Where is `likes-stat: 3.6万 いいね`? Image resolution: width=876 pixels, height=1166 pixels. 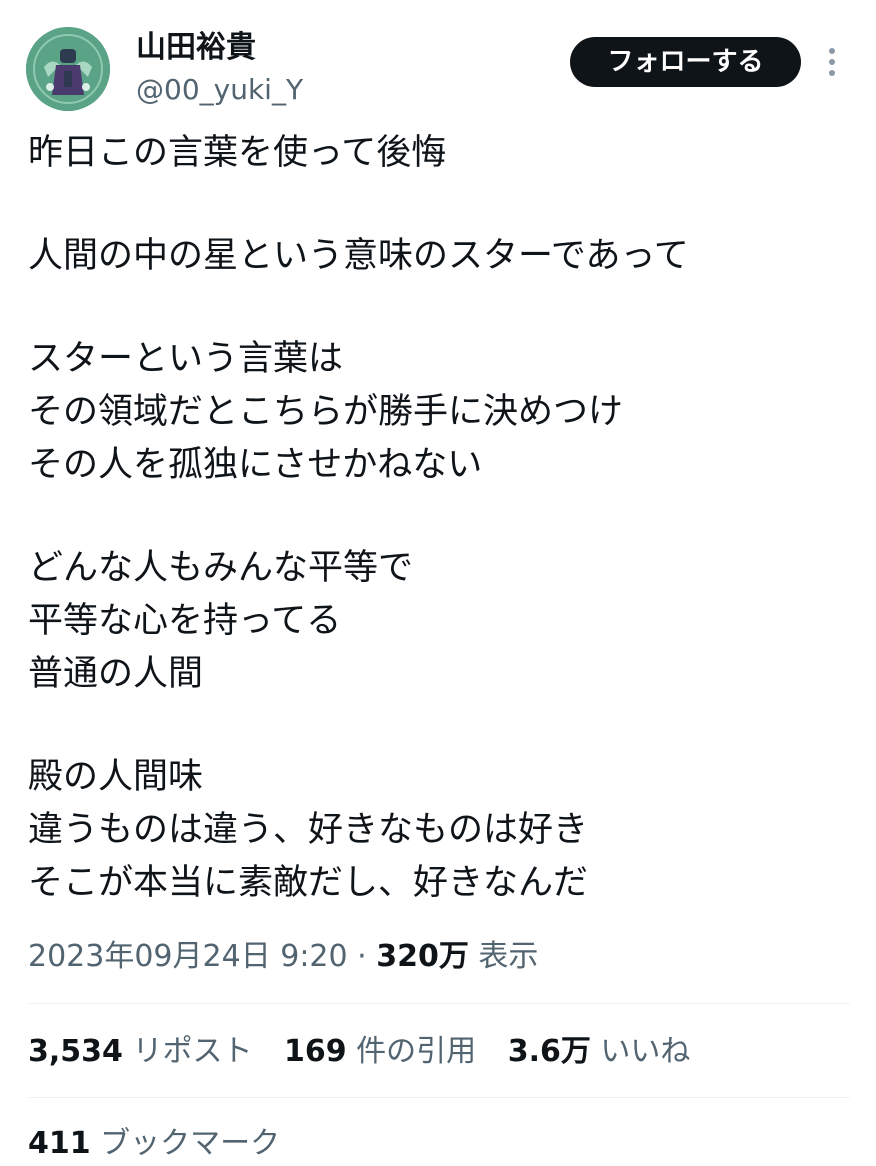
likes-stat: 3.6万 いいね is located at coordinates (599, 1051).